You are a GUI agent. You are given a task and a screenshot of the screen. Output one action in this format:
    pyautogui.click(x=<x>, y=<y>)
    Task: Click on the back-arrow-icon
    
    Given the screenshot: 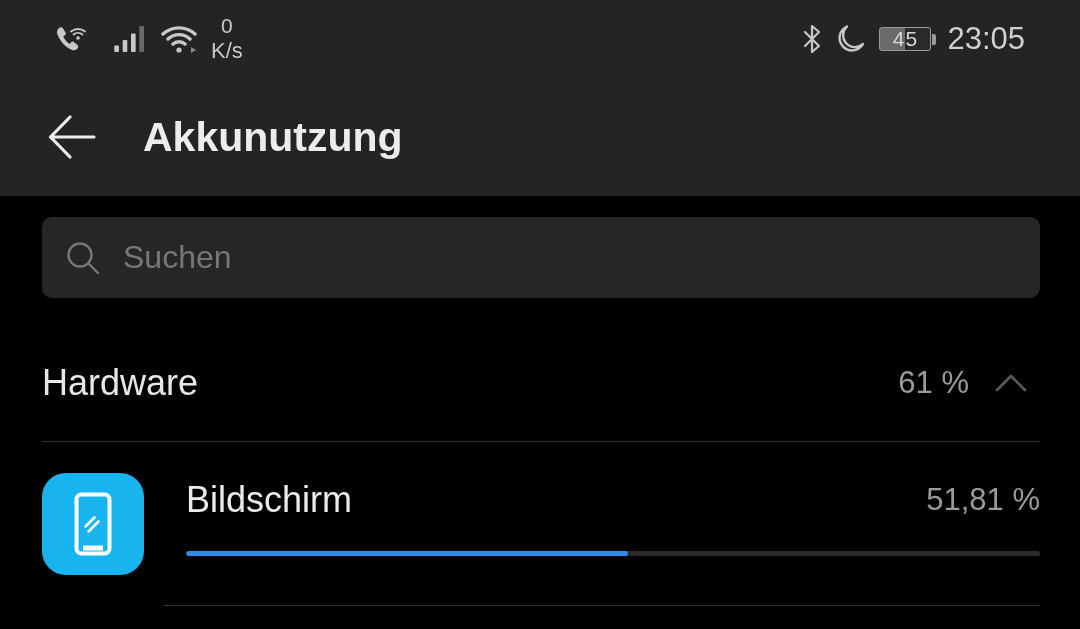 What is the action you would take?
    pyautogui.click(x=72, y=137)
    